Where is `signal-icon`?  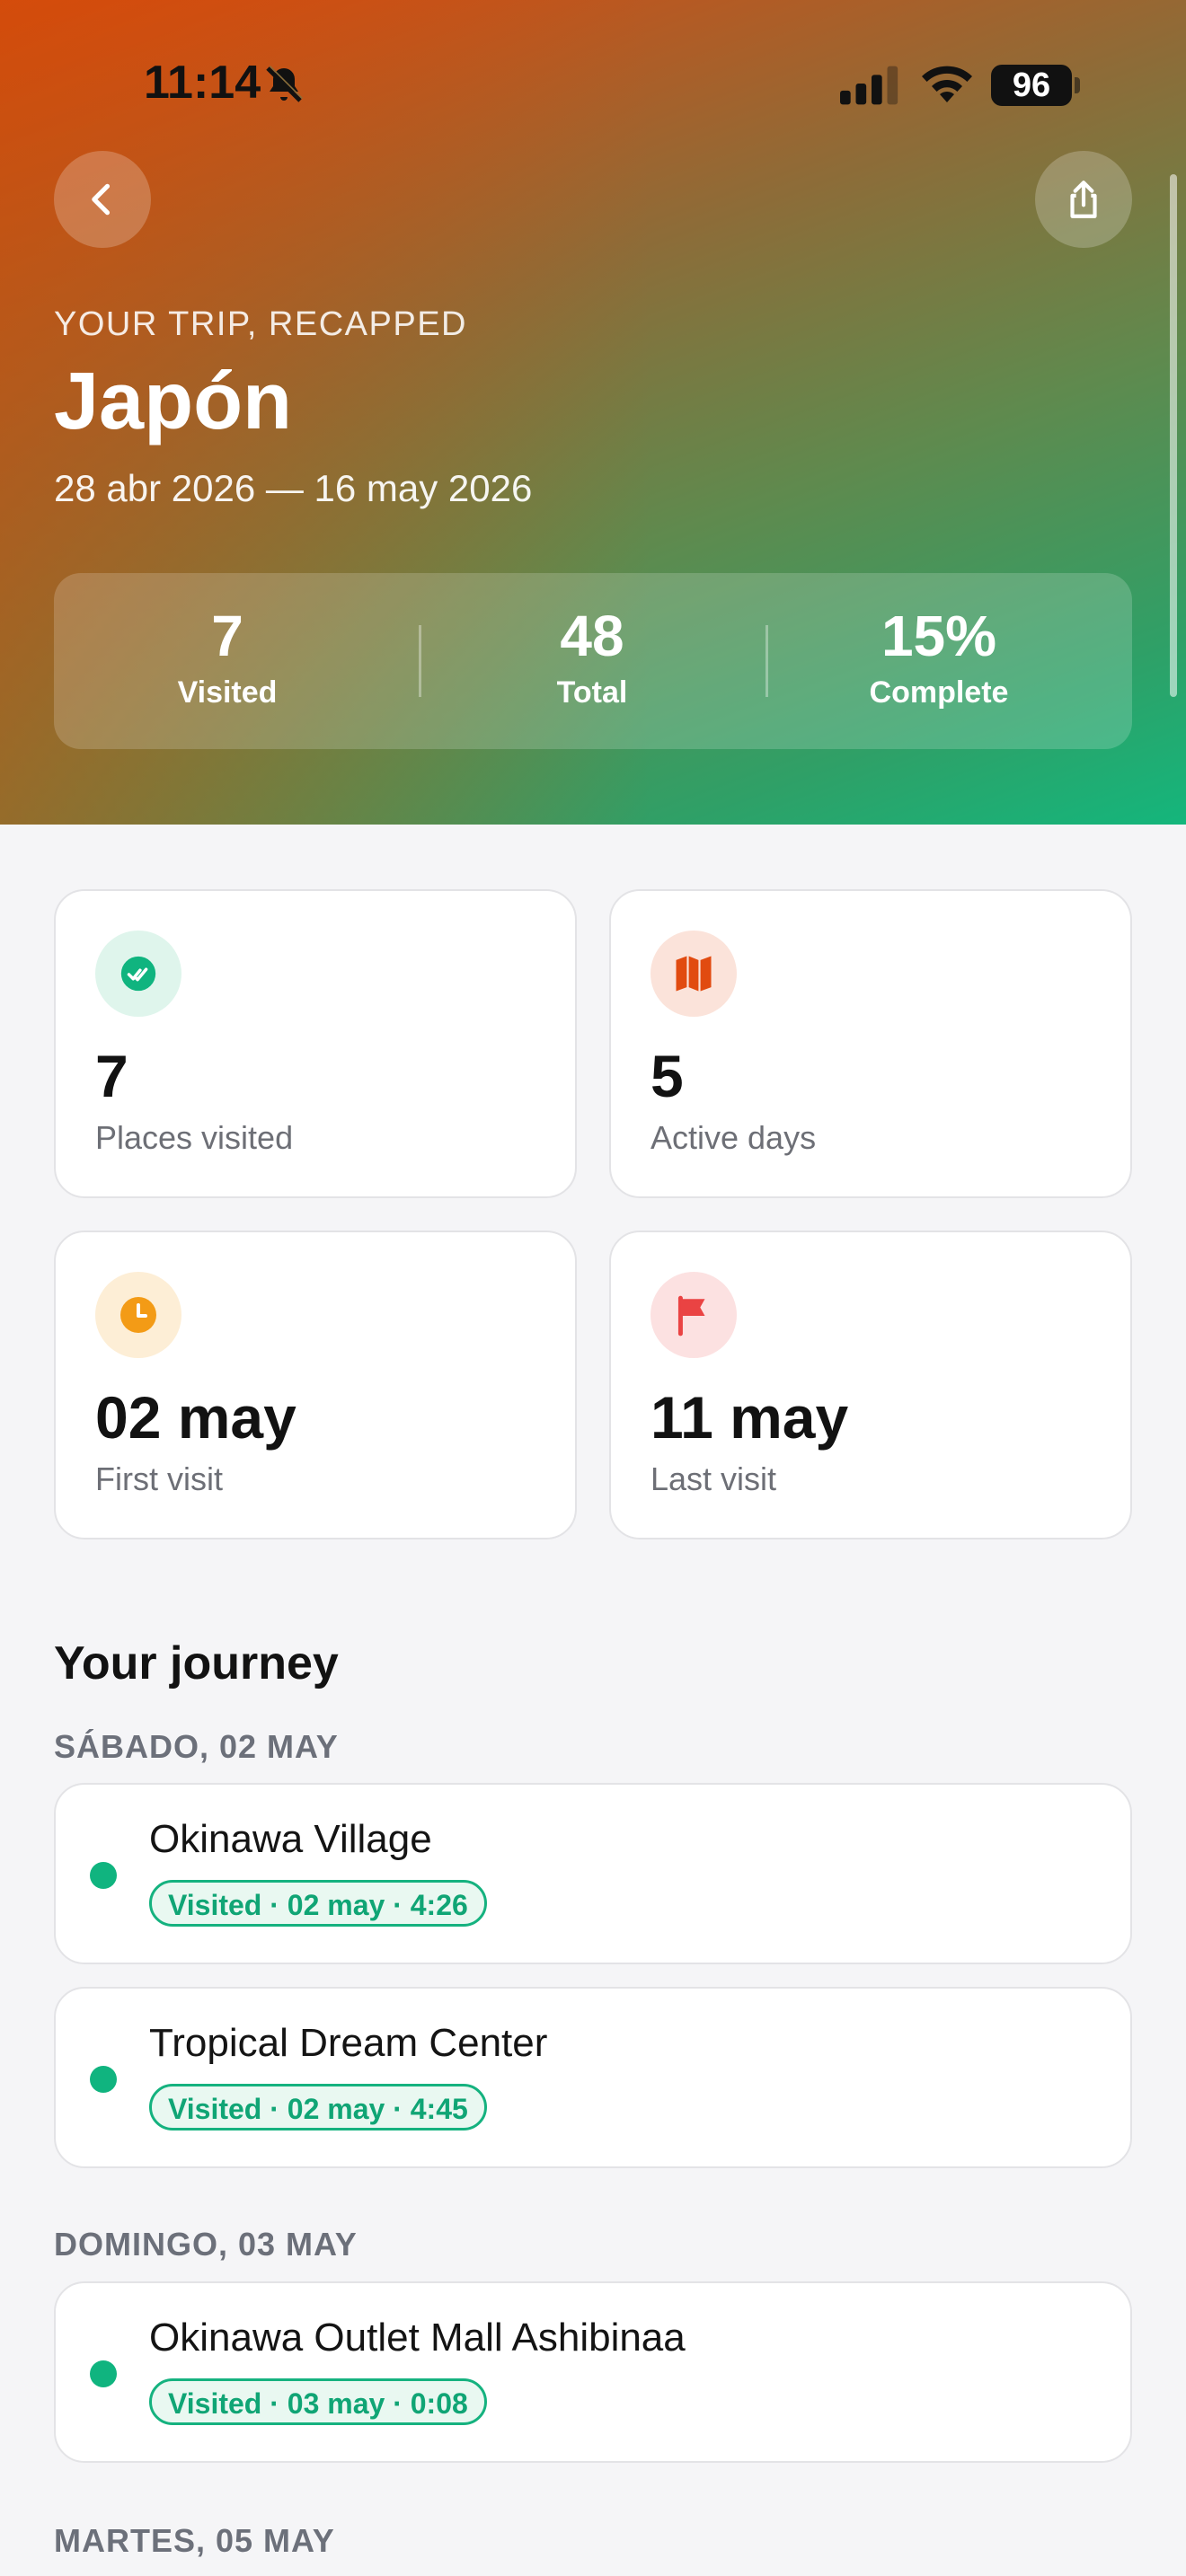
signal-icon is located at coordinates (869, 85).